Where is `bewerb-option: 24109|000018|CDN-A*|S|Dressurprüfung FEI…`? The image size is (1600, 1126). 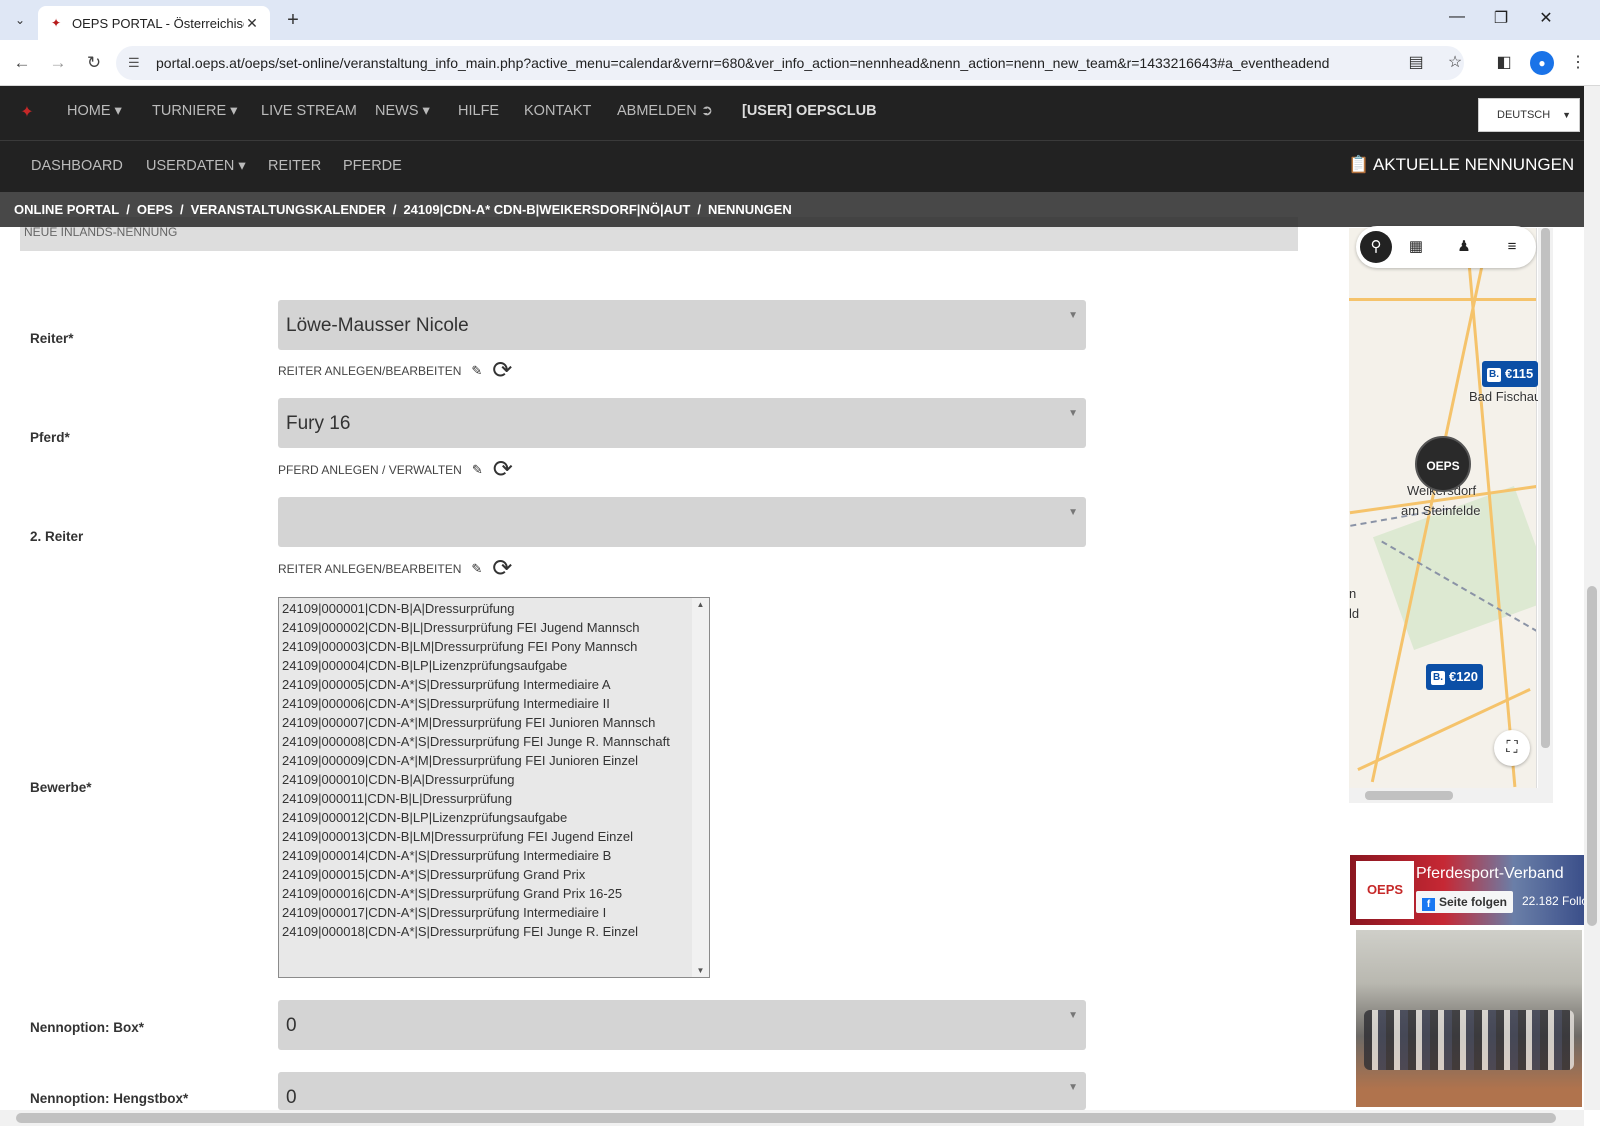 bewerb-option: 24109|000018|CDN-A*|S|Dressurprüfung FEI… is located at coordinates (495, 931).